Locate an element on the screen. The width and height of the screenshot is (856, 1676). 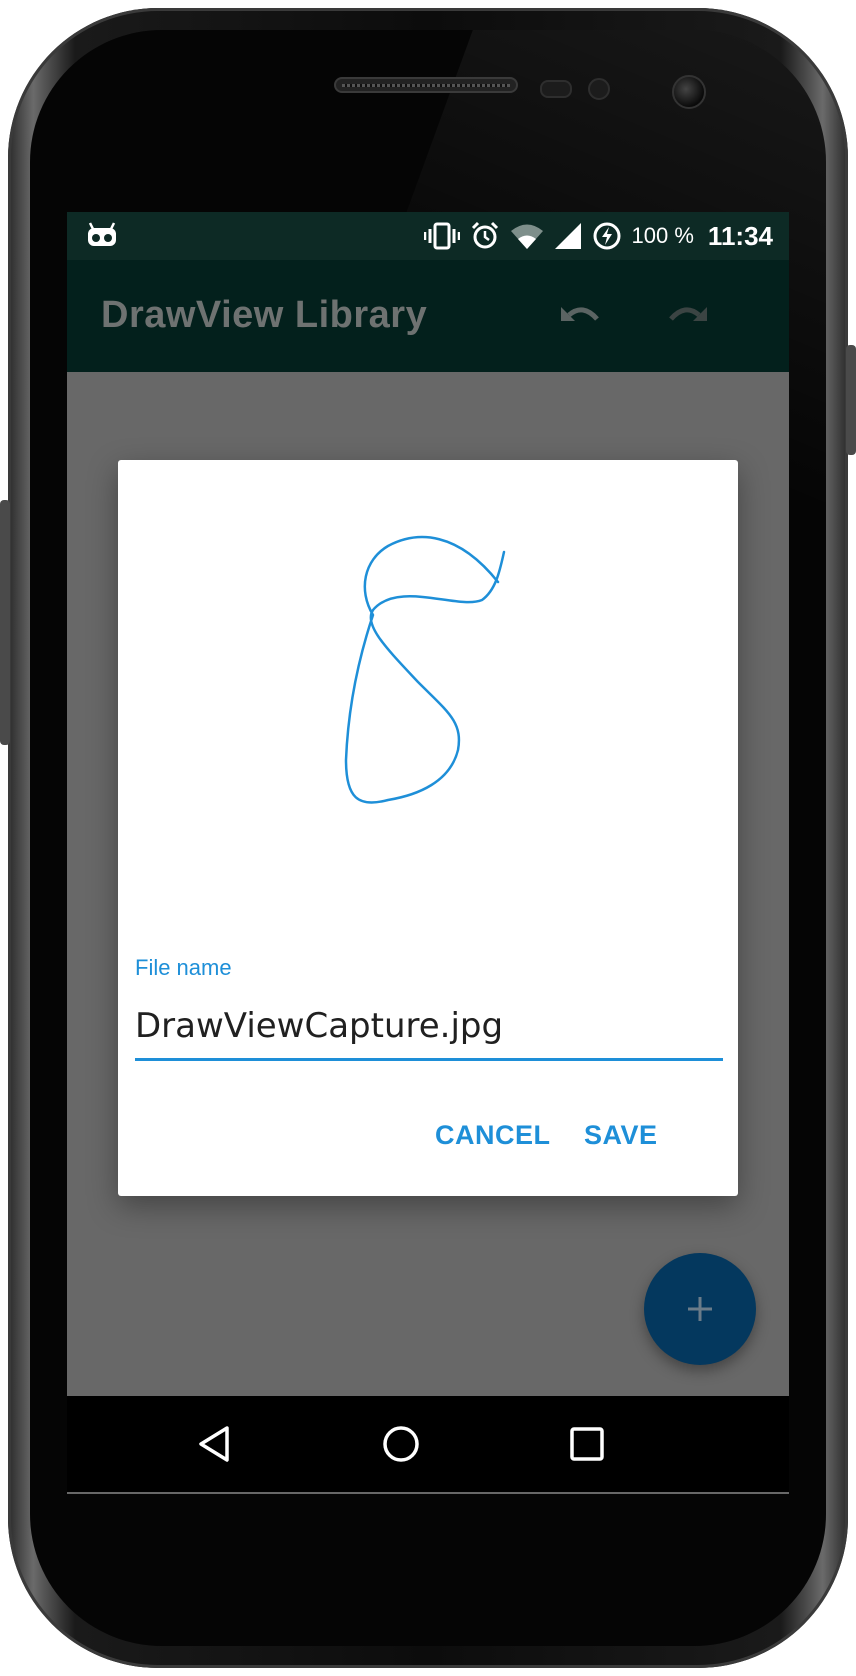
power-button is located at coordinates (851, 400).